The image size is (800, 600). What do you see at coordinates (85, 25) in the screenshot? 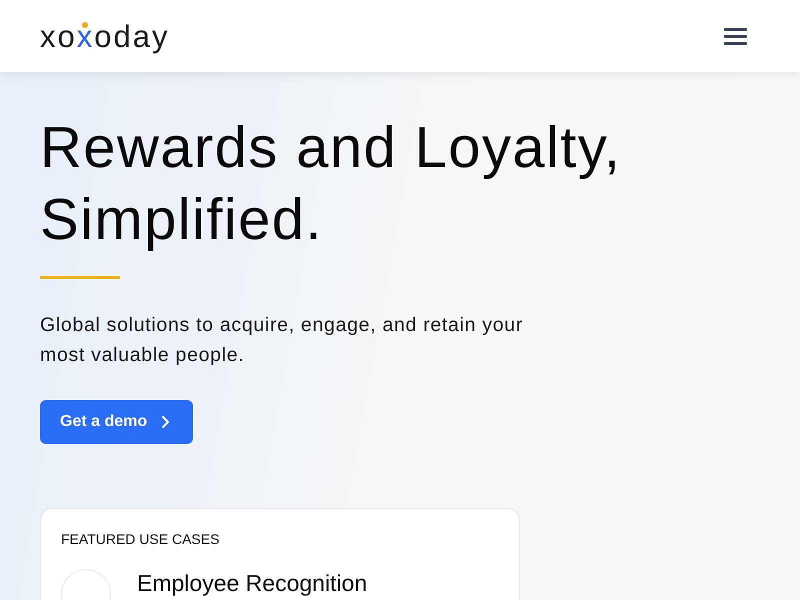
I see `dot-icon` at bounding box center [85, 25].